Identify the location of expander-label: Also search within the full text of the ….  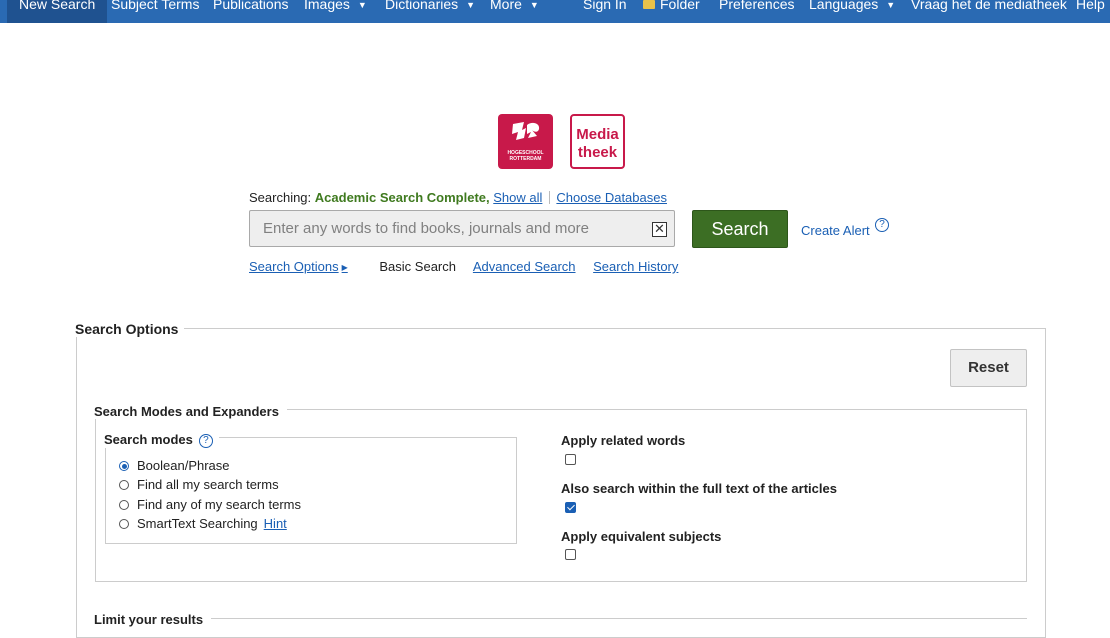
(699, 488).